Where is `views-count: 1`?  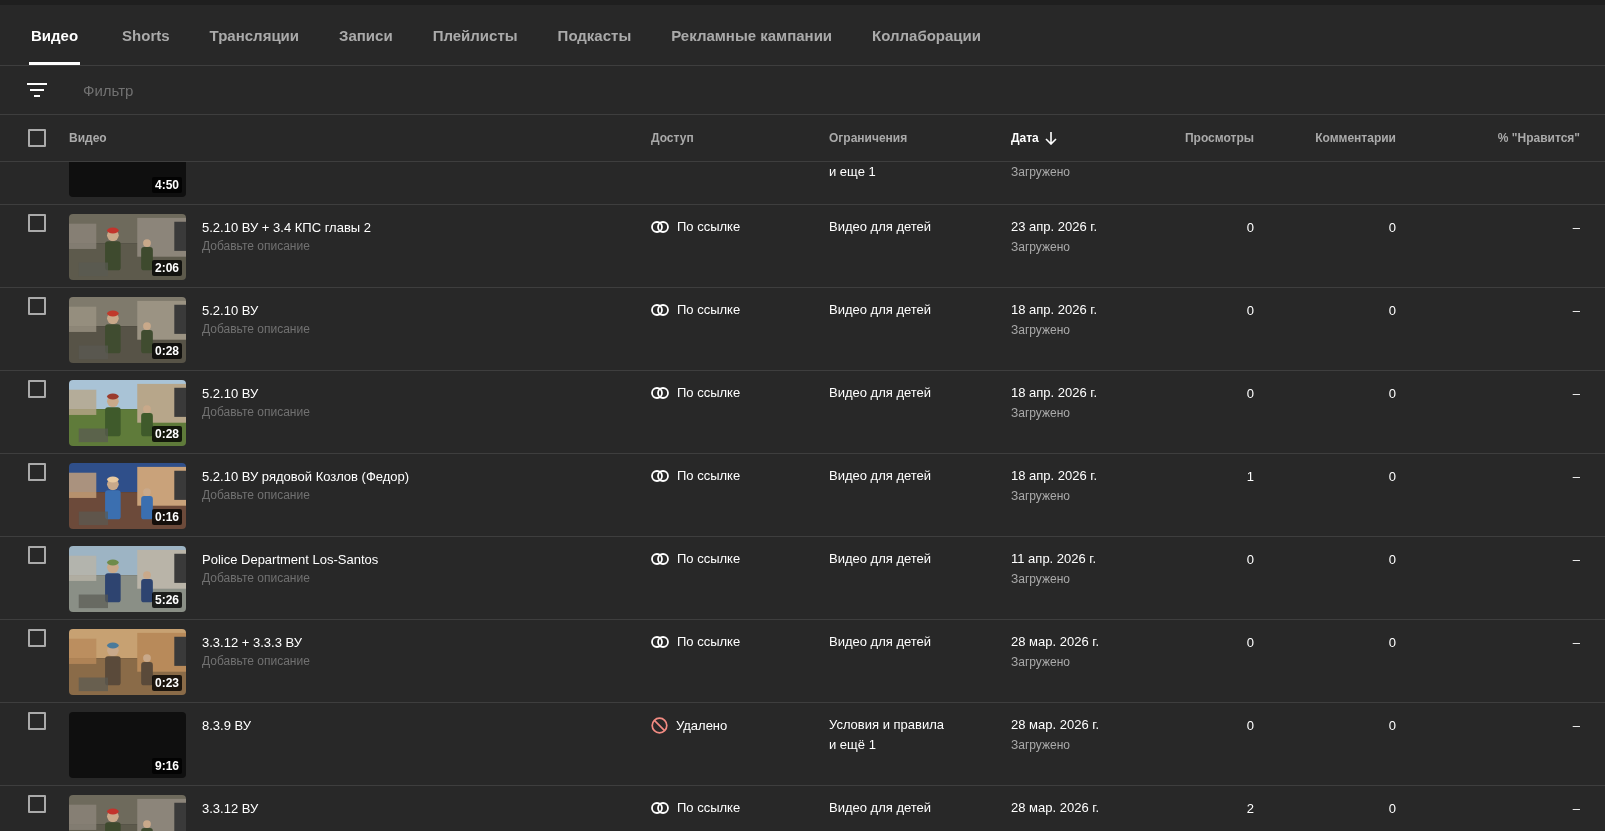 views-count: 1 is located at coordinates (1250, 476).